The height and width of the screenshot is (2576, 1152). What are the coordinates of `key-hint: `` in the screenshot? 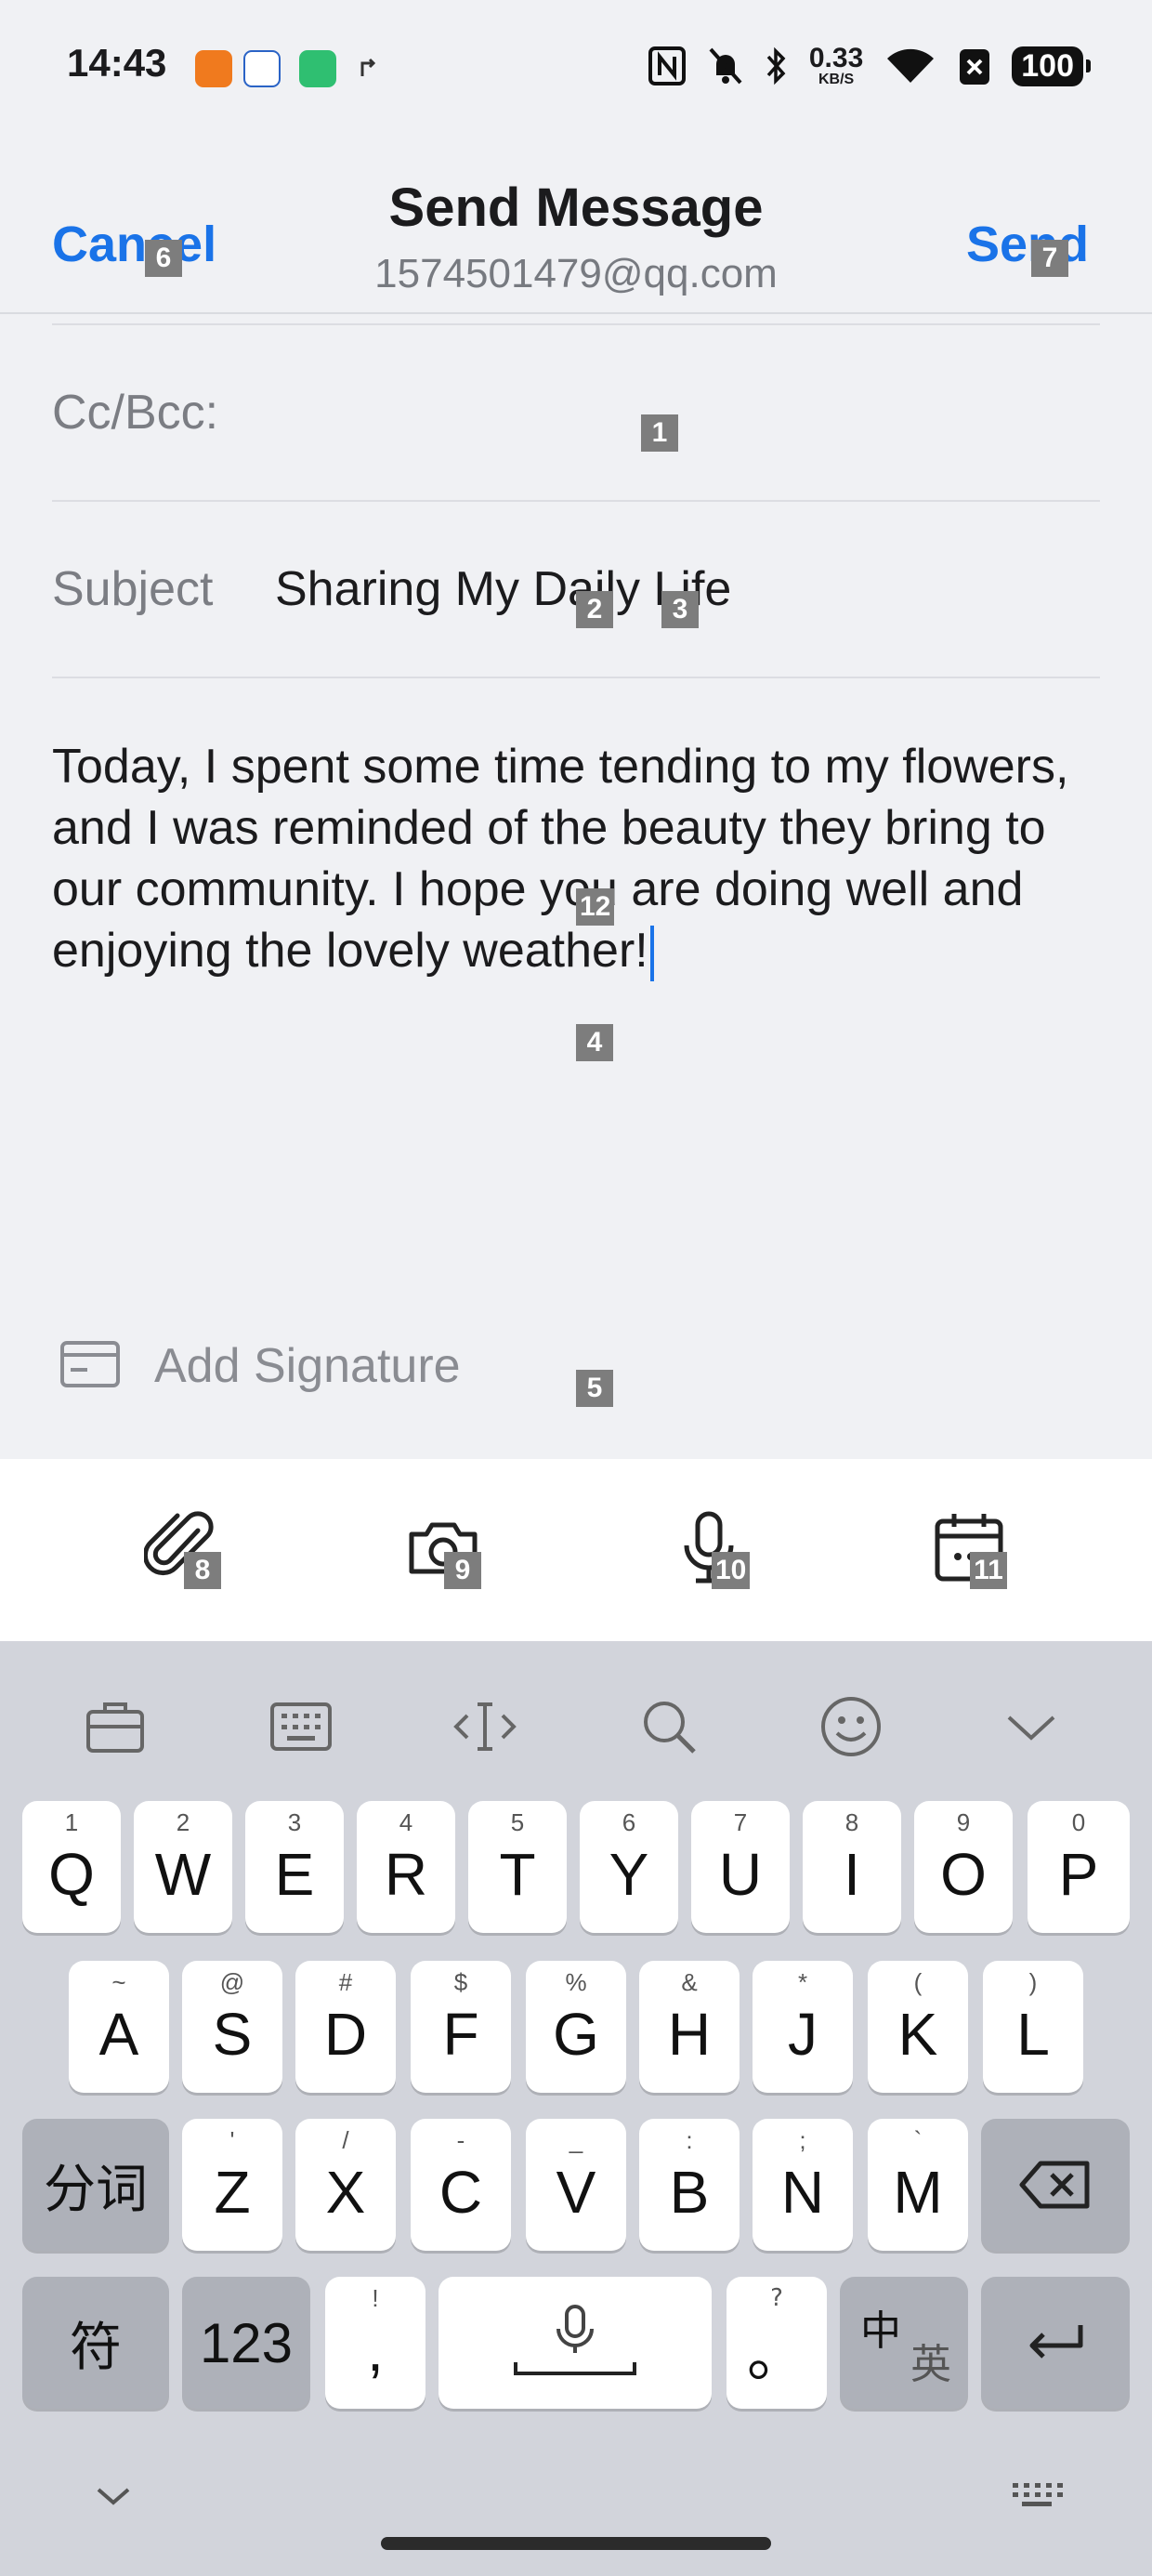 It's located at (918, 2140).